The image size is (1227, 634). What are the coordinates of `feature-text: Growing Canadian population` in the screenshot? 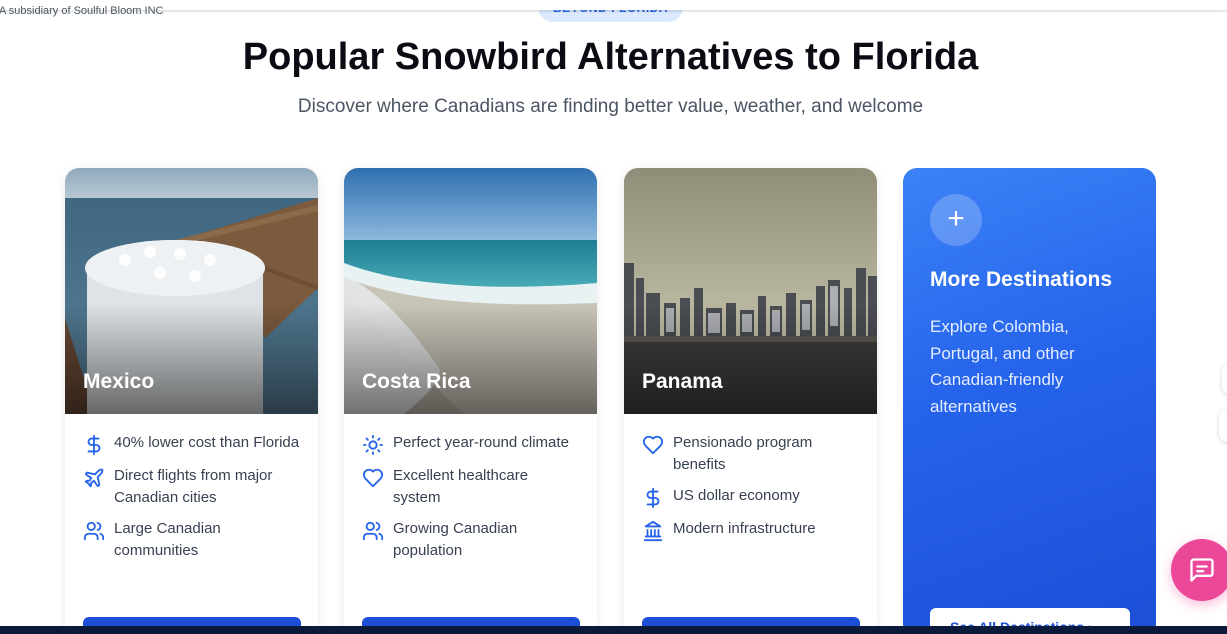 It's located at (455, 539).